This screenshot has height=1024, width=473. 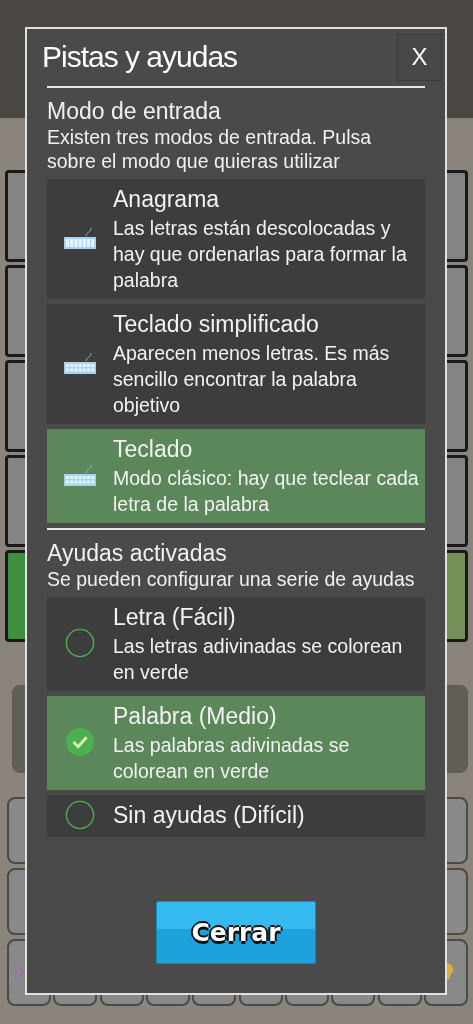 What do you see at coordinates (258, 659) in the screenshot?
I see `option-description: Las letras adivinadas se colorean en verde` at bounding box center [258, 659].